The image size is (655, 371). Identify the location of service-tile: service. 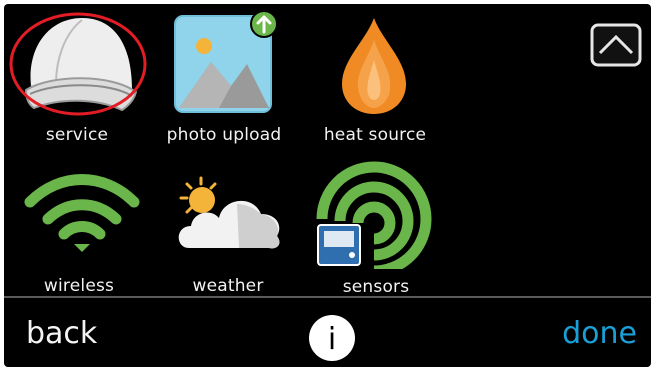
(76, 79).